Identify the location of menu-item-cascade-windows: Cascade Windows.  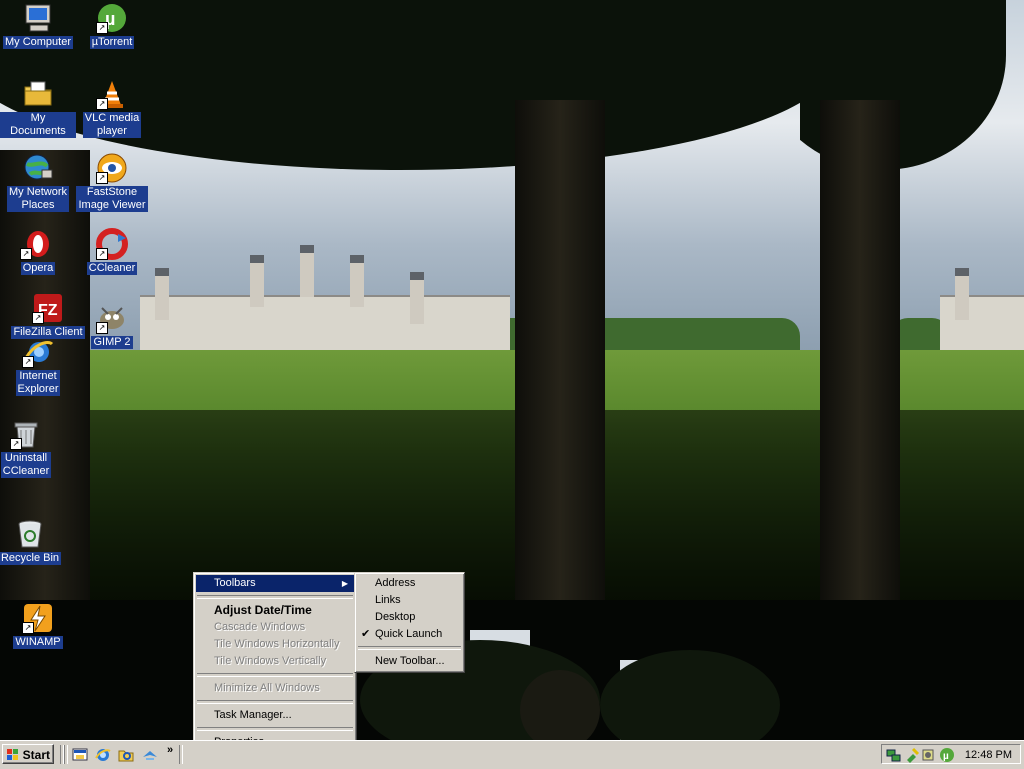
(275, 627).